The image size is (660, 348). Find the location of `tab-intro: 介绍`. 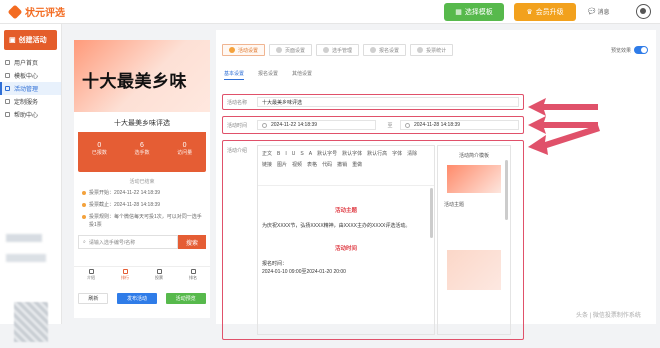

tab-intro: 介绍 is located at coordinates (91, 274).